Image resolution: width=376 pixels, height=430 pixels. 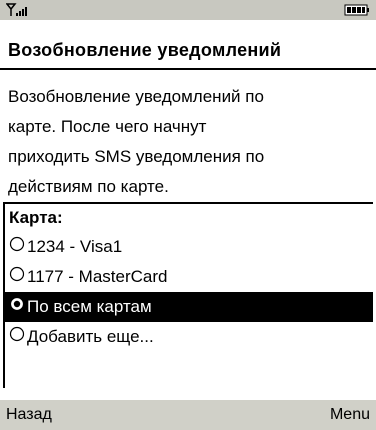 What do you see at coordinates (189, 307) in the screenshot?
I see `radio-option-all-cards: По всем картам` at bounding box center [189, 307].